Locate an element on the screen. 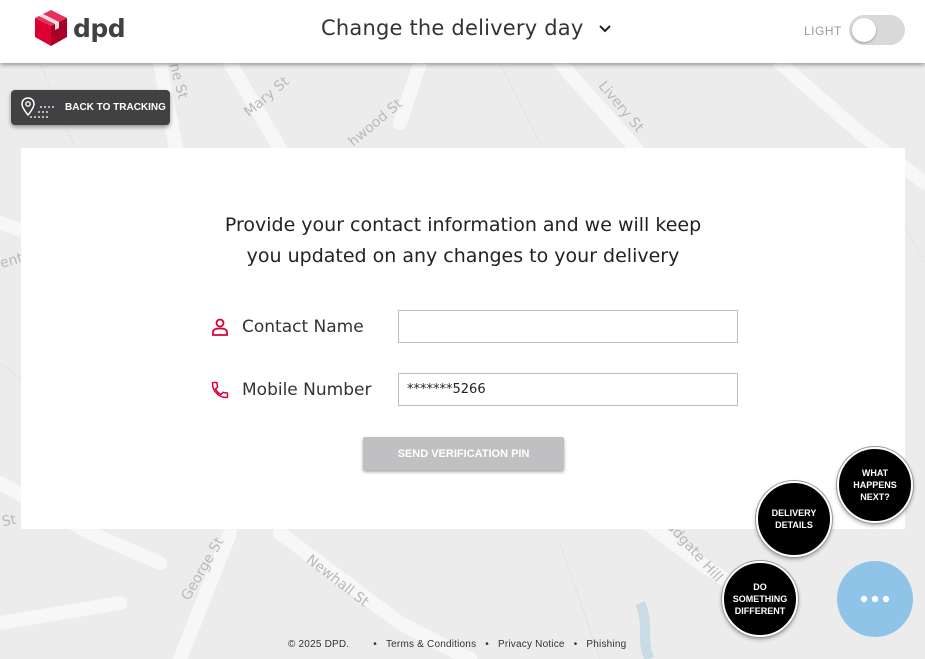 The image size is (925, 659). actions-menu-button is located at coordinates (875, 599).